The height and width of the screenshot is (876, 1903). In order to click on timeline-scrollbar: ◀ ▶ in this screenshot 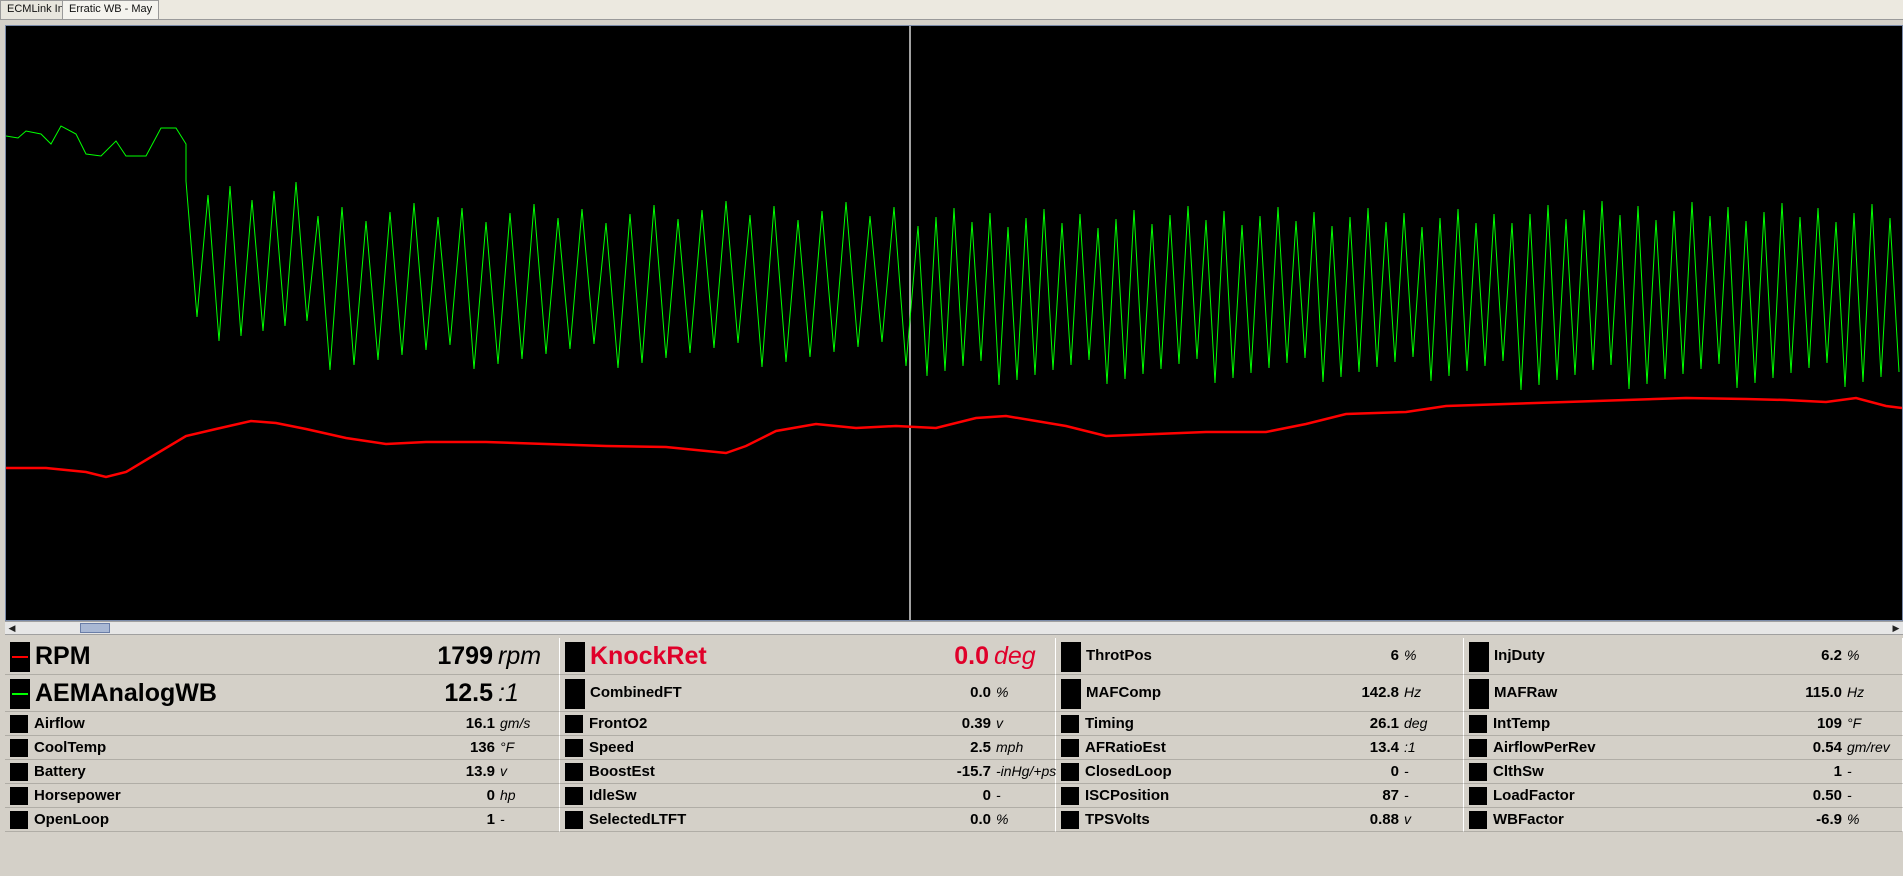, I will do `click(954, 628)`.